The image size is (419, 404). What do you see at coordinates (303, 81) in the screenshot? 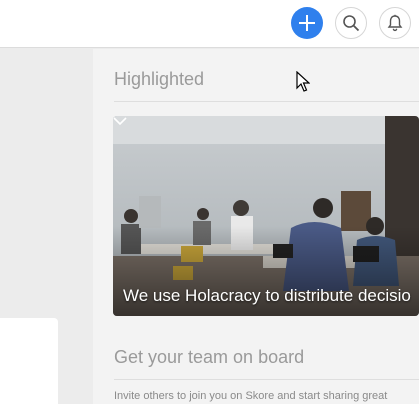
I see `mouse-cursor-icon` at bounding box center [303, 81].